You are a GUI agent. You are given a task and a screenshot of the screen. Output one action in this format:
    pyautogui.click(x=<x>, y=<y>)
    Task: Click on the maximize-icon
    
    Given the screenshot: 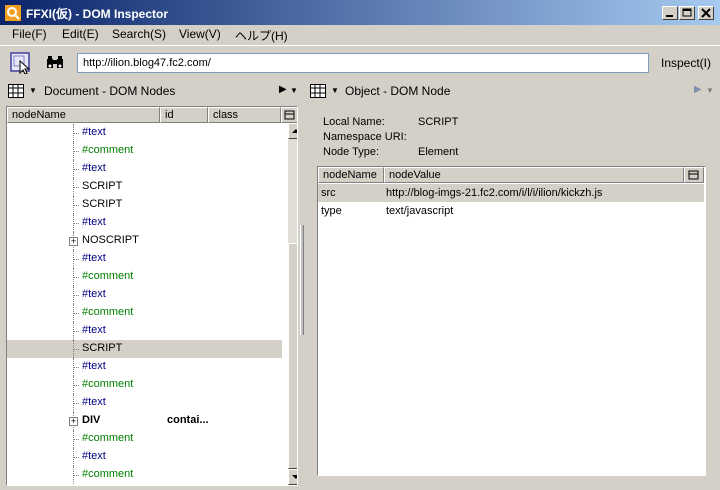 What is the action you would take?
    pyautogui.click(x=687, y=12)
    